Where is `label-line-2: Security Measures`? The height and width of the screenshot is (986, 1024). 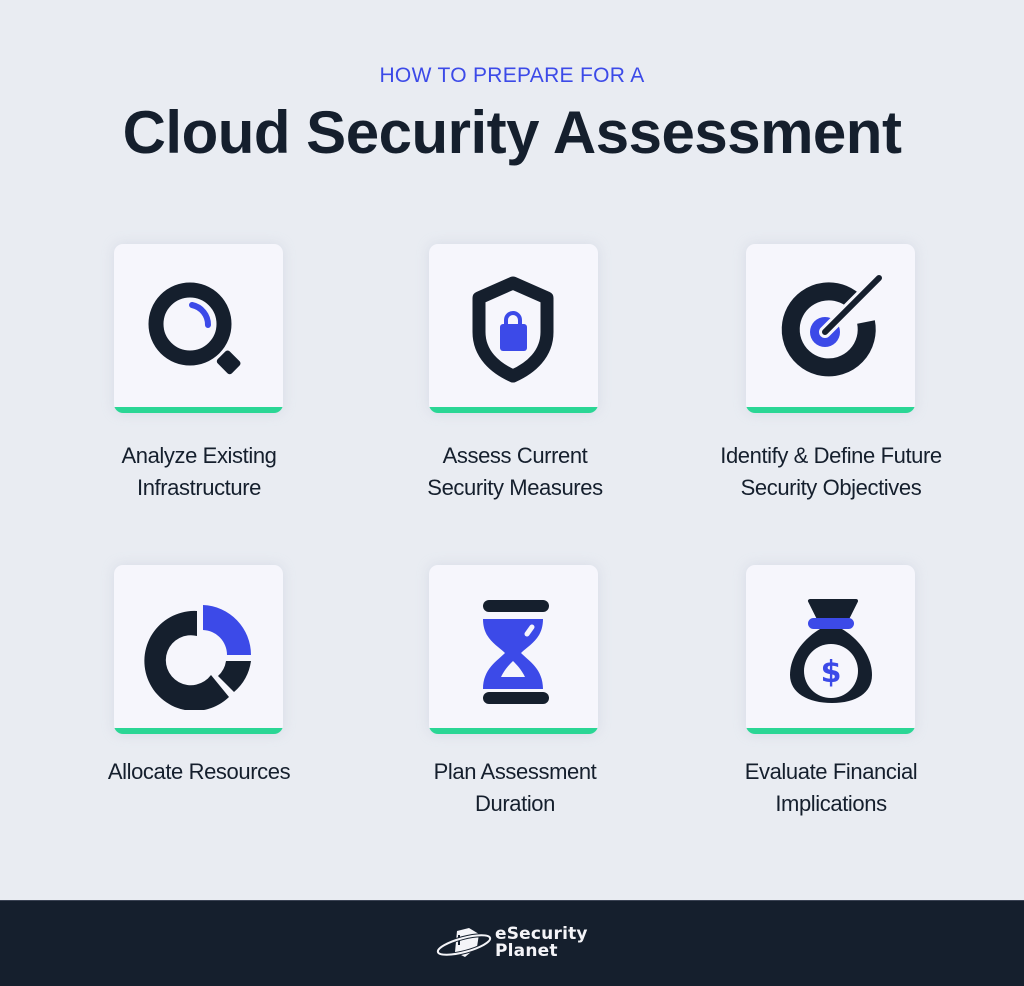
label-line-2: Security Measures is located at coordinates (515, 487).